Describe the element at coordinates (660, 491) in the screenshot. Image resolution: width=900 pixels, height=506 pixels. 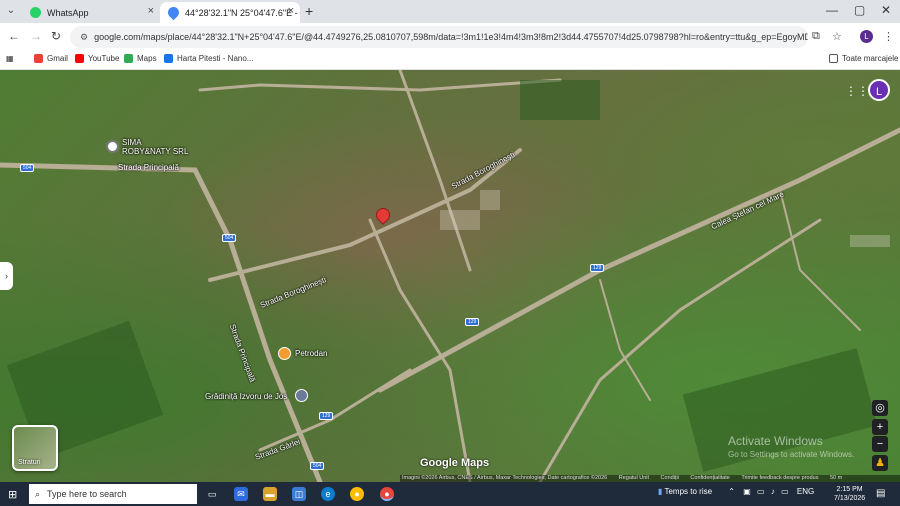
I see `weather-icon: ▮` at that location.